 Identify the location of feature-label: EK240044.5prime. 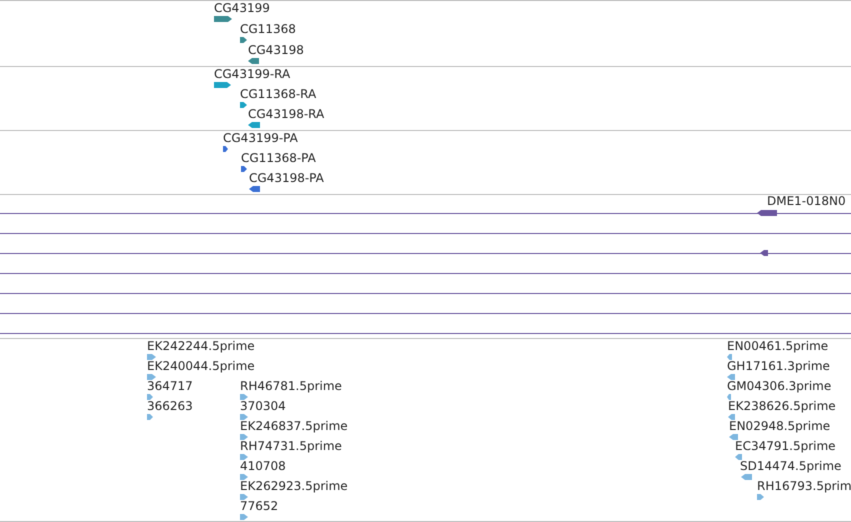
(201, 366).